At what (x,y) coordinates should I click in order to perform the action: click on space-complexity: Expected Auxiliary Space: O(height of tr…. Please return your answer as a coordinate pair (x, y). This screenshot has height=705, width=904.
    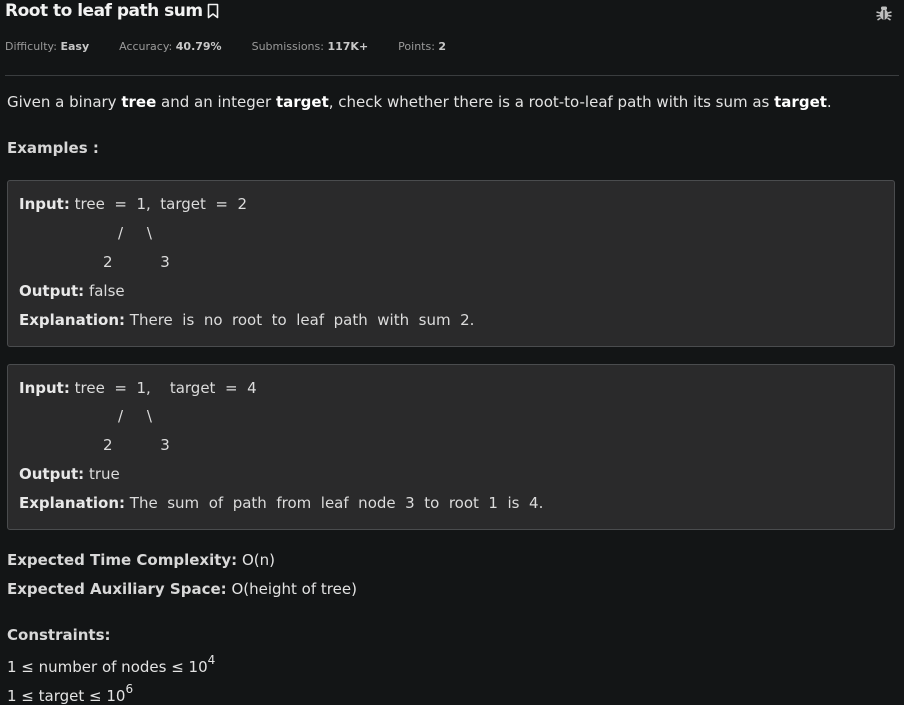
    Looking at the image, I should click on (182, 589).